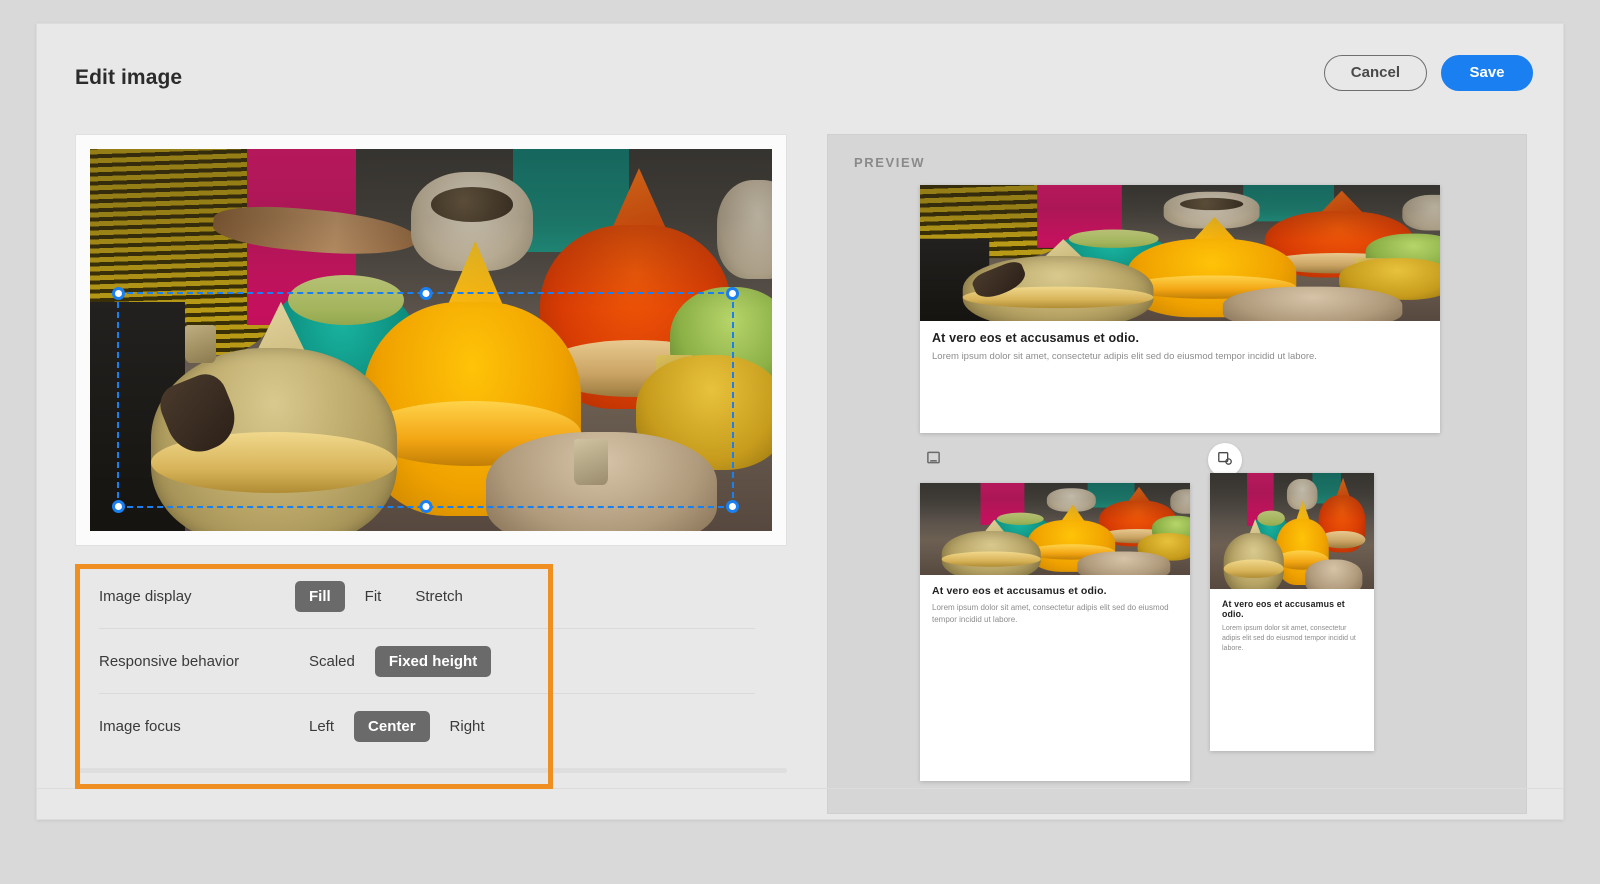 This screenshot has width=1600, height=884. What do you see at coordinates (145, 596) in the screenshot?
I see `setting-label: Image display` at bounding box center [145, 596].